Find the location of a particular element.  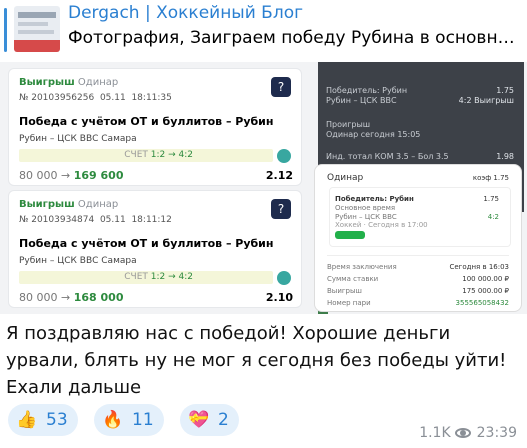

win-badge is located at coordinates (350, 235).